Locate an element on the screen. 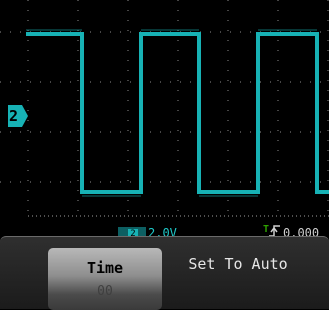 The width and height of the screenshot is (329, 310). set-to-auto-softkey: Set To Auto is located at coordinates (238, 267).